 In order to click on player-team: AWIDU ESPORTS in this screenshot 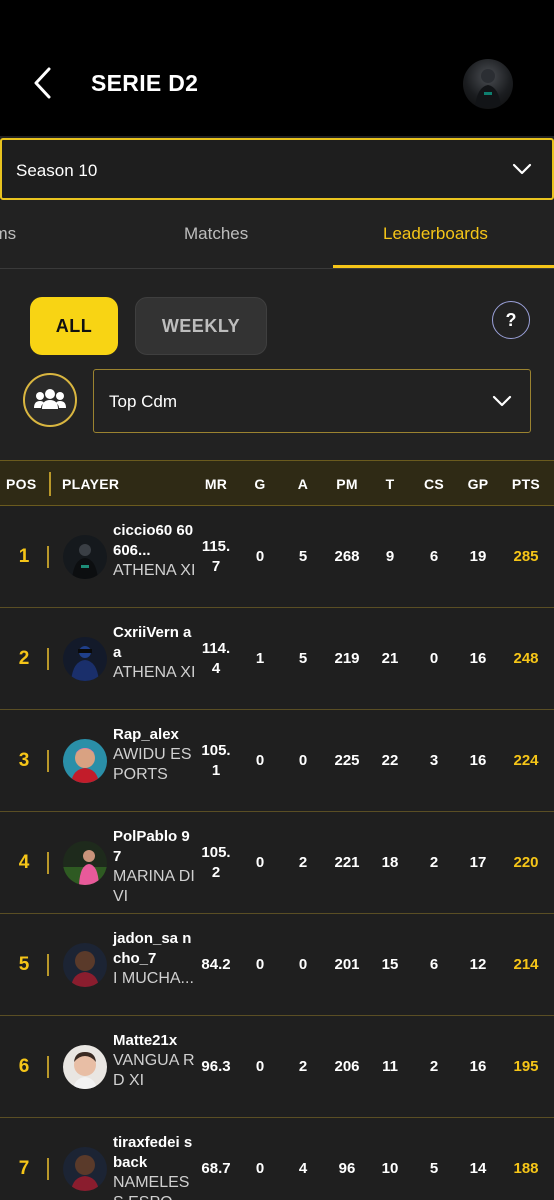, I will do `click(152, 764)`.